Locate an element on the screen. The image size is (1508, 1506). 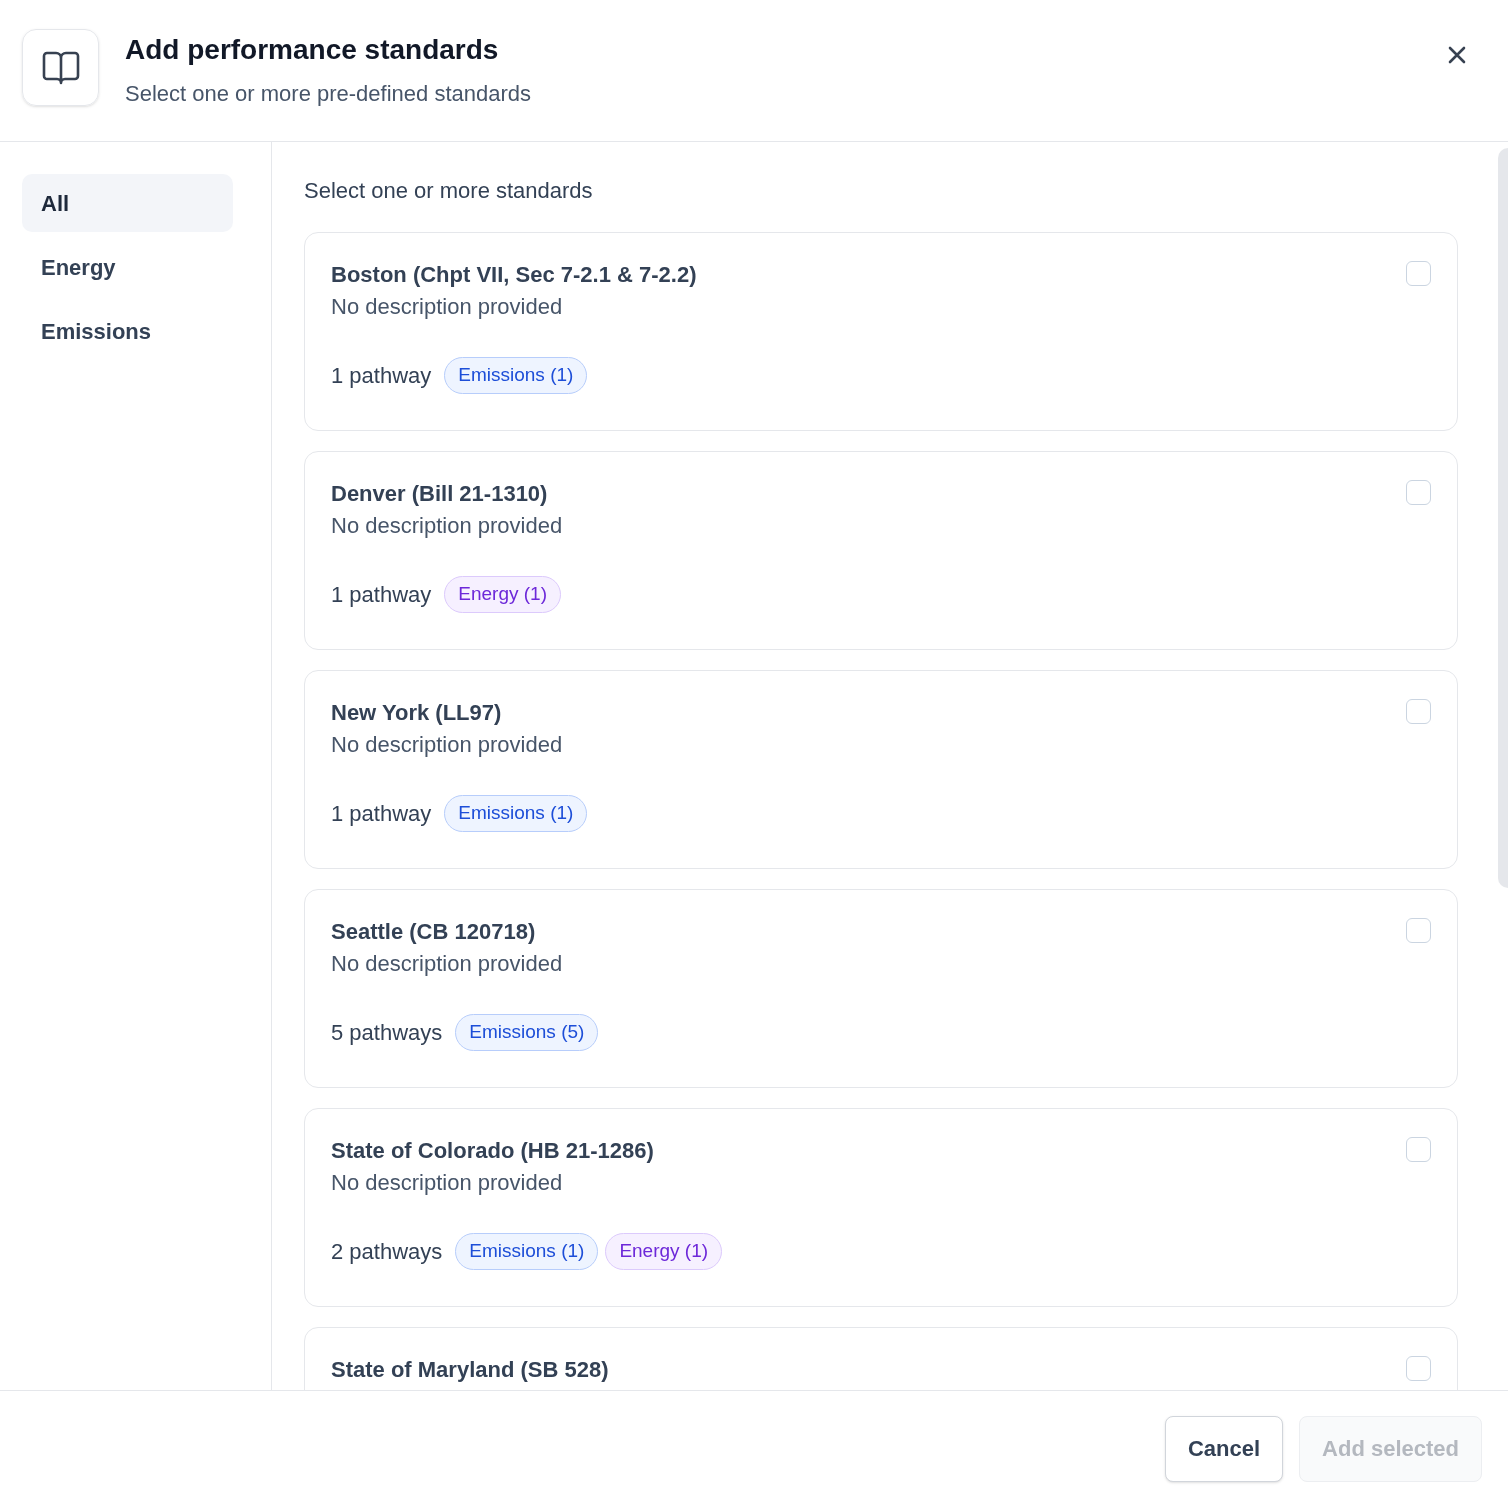
dialog-title: Add performance standards is located at coordinates (312, 50).